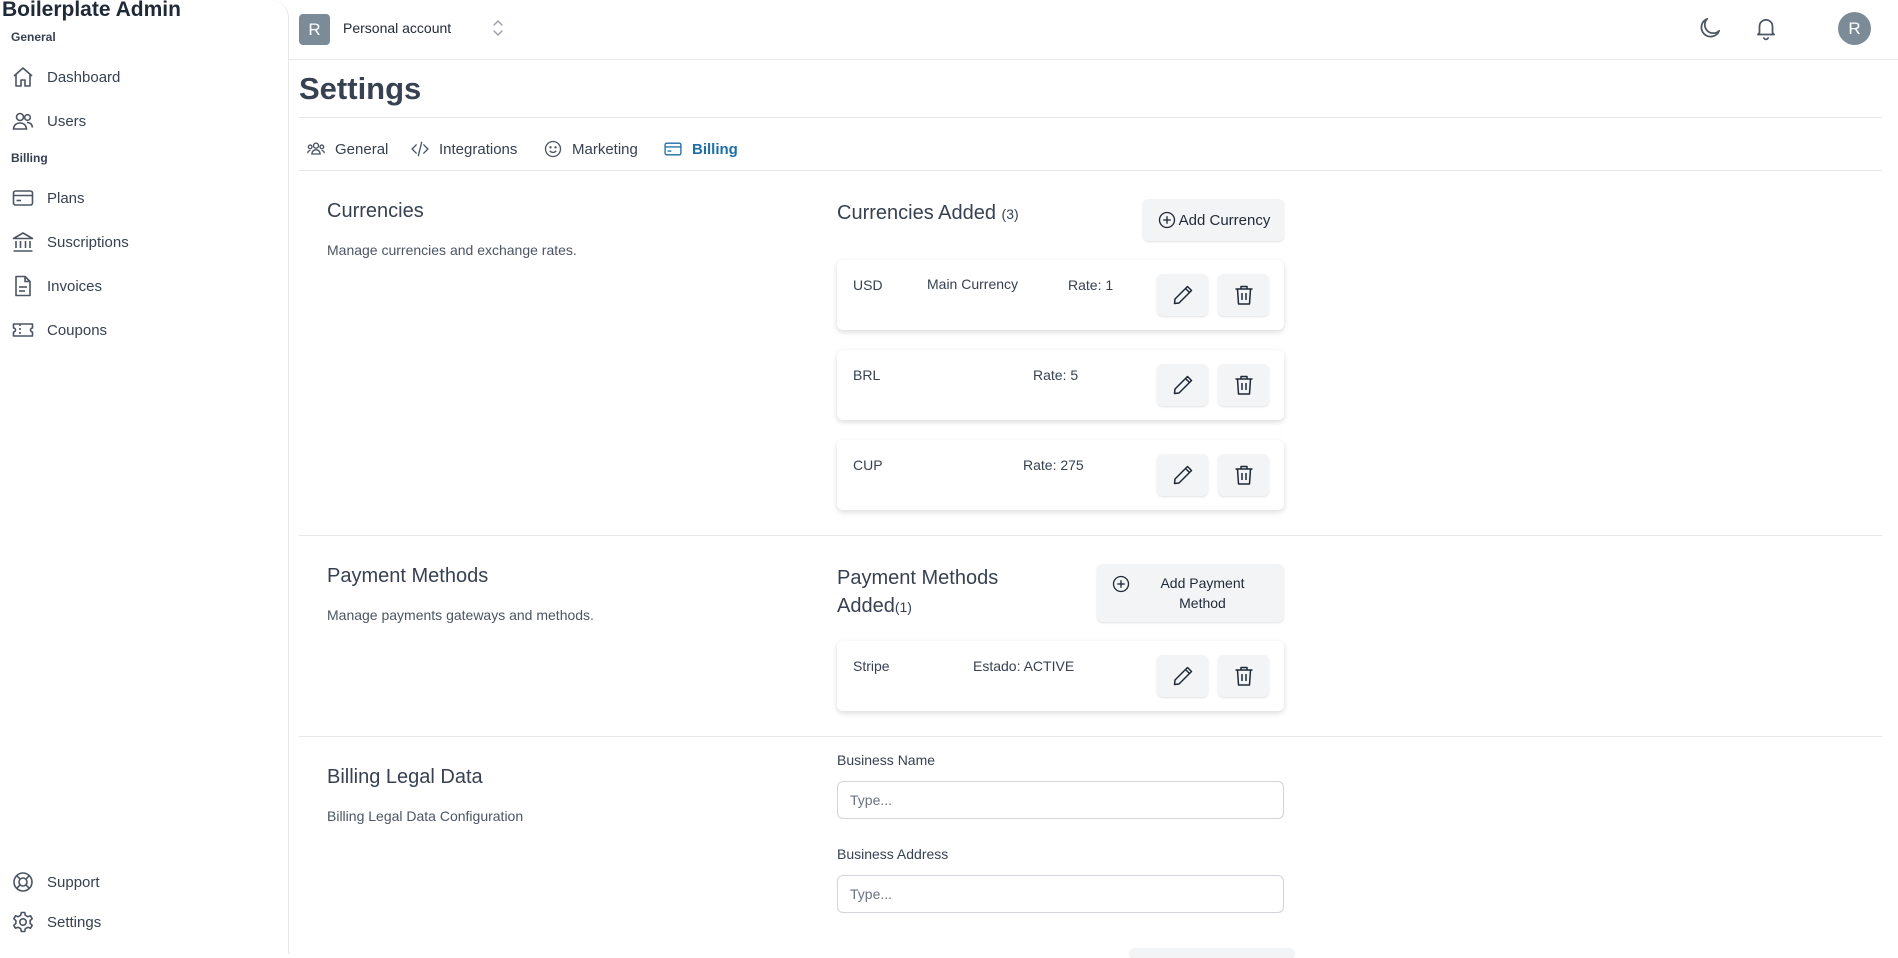 This screenshot has width=1898, height=958. I want to click on currency-card: BRL Rate: 5, so click(1060, 385).